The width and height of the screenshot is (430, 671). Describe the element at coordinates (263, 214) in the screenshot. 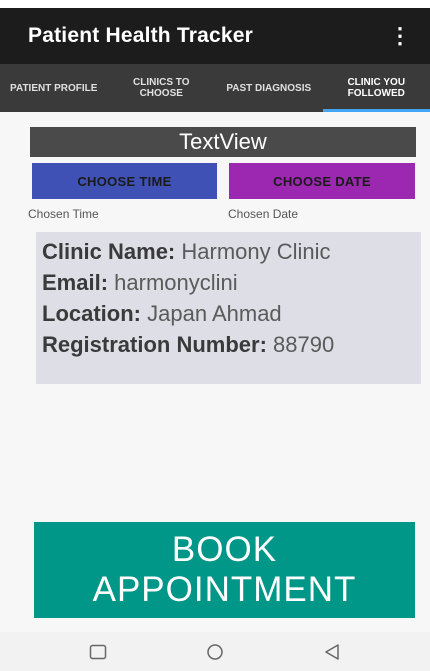

I see `chosen-date-label: Chosen Date` at that location.